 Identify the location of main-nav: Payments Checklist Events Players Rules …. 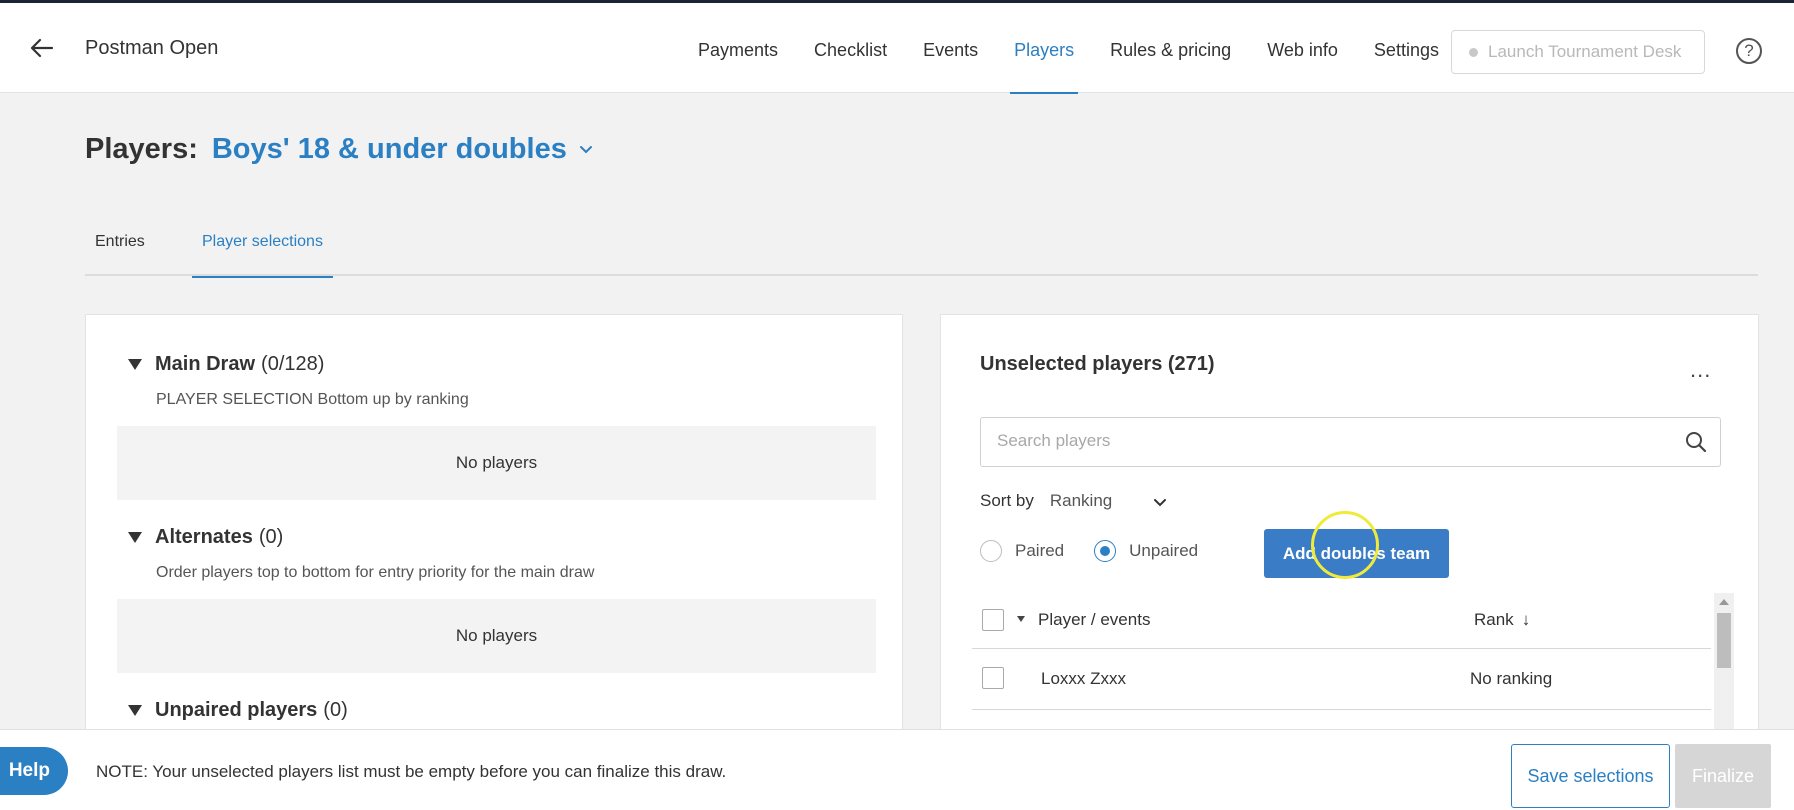
(1068, 48).